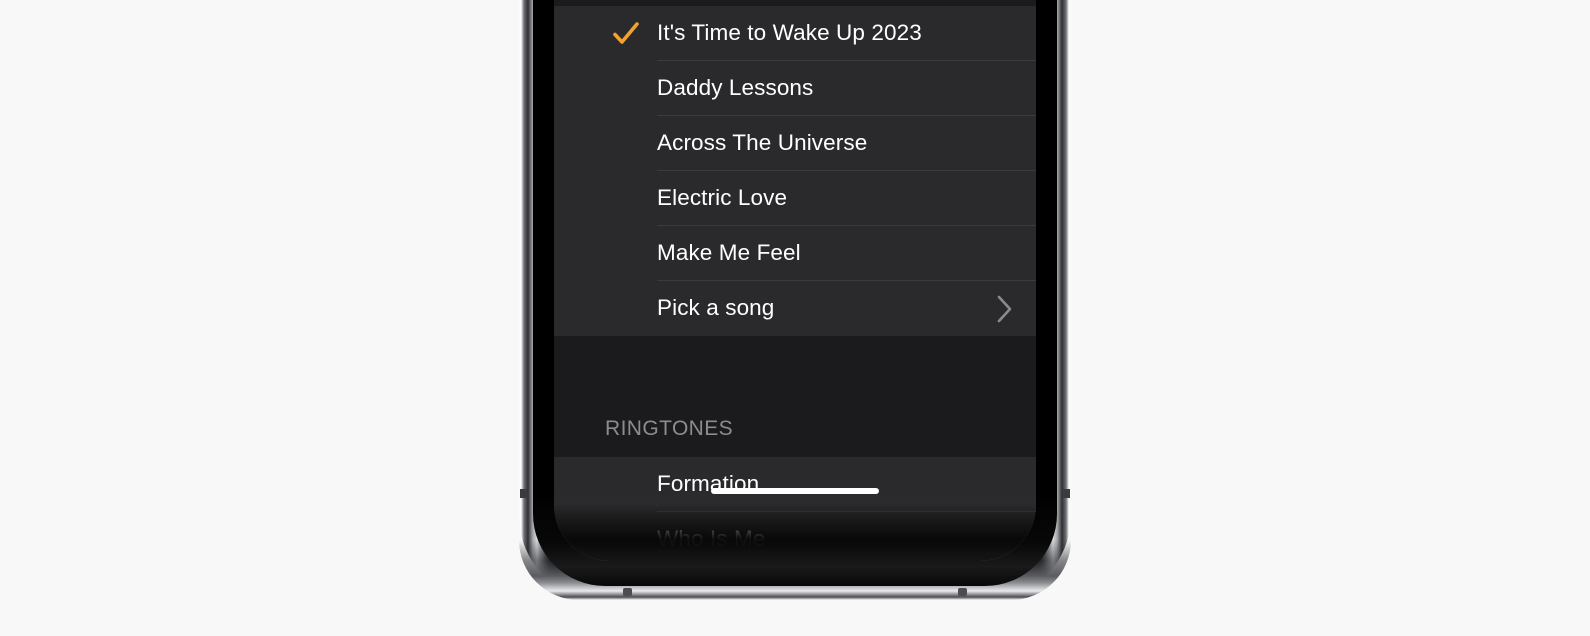  What do you see at coordinates (1066, 493) in the screenshot?
I see `antenna-line-right` at bounding box center [1066, 493].